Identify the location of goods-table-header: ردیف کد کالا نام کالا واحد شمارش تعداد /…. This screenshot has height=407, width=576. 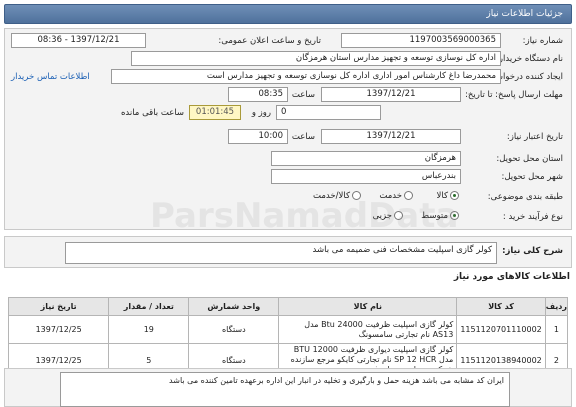
(288, 306).